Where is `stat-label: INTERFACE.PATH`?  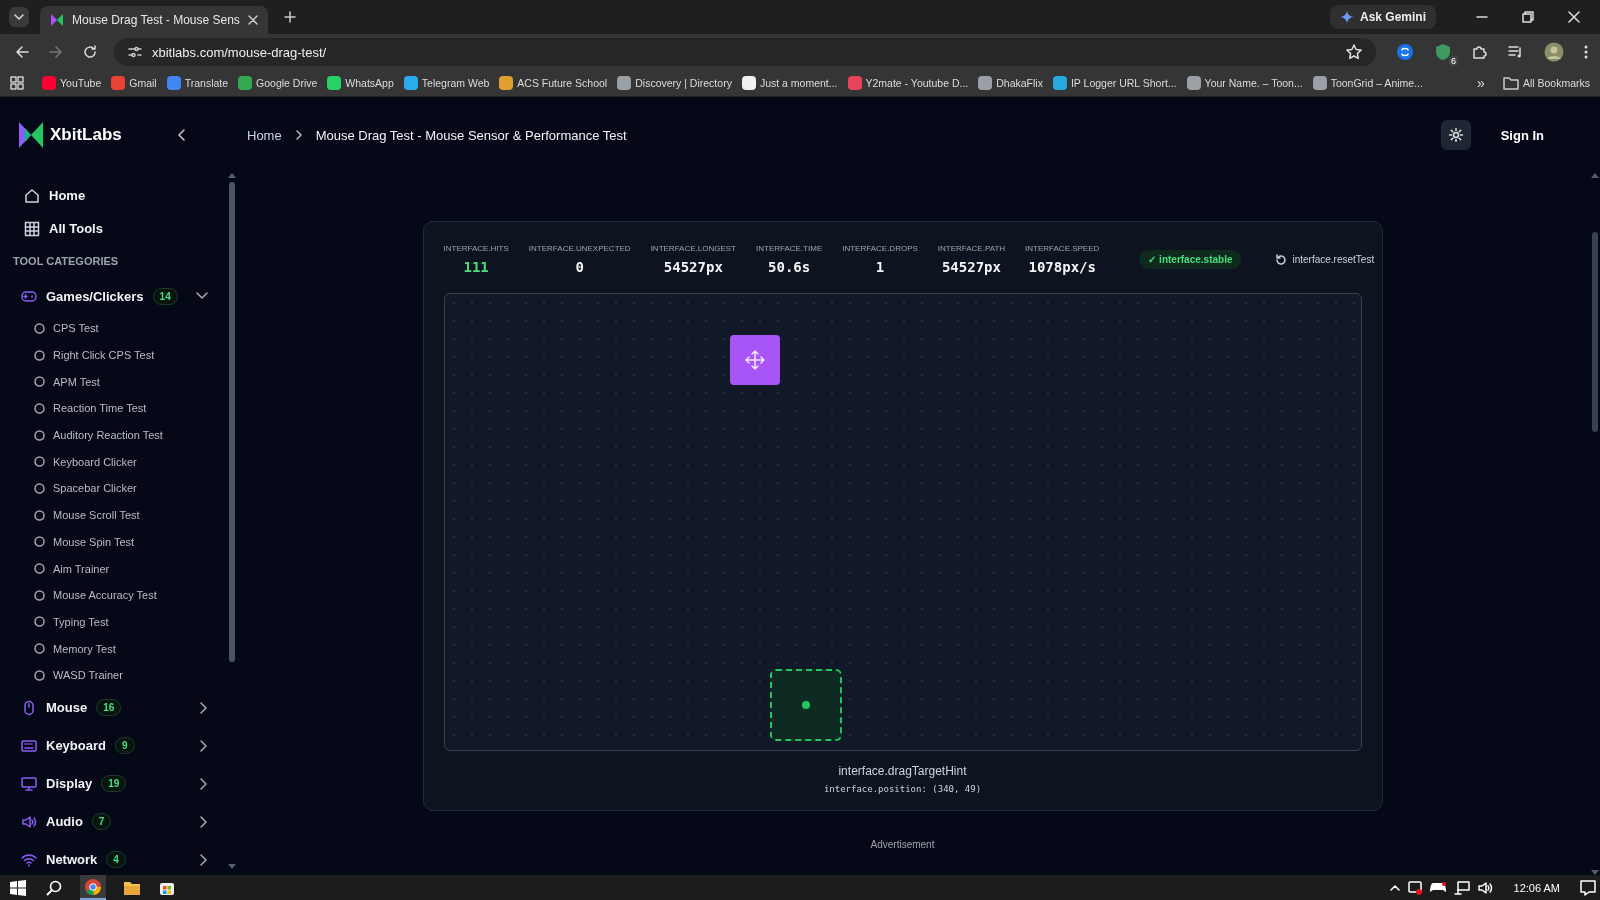
stat-label: INTERFACE.PATH is located at coordinates (971, 248).